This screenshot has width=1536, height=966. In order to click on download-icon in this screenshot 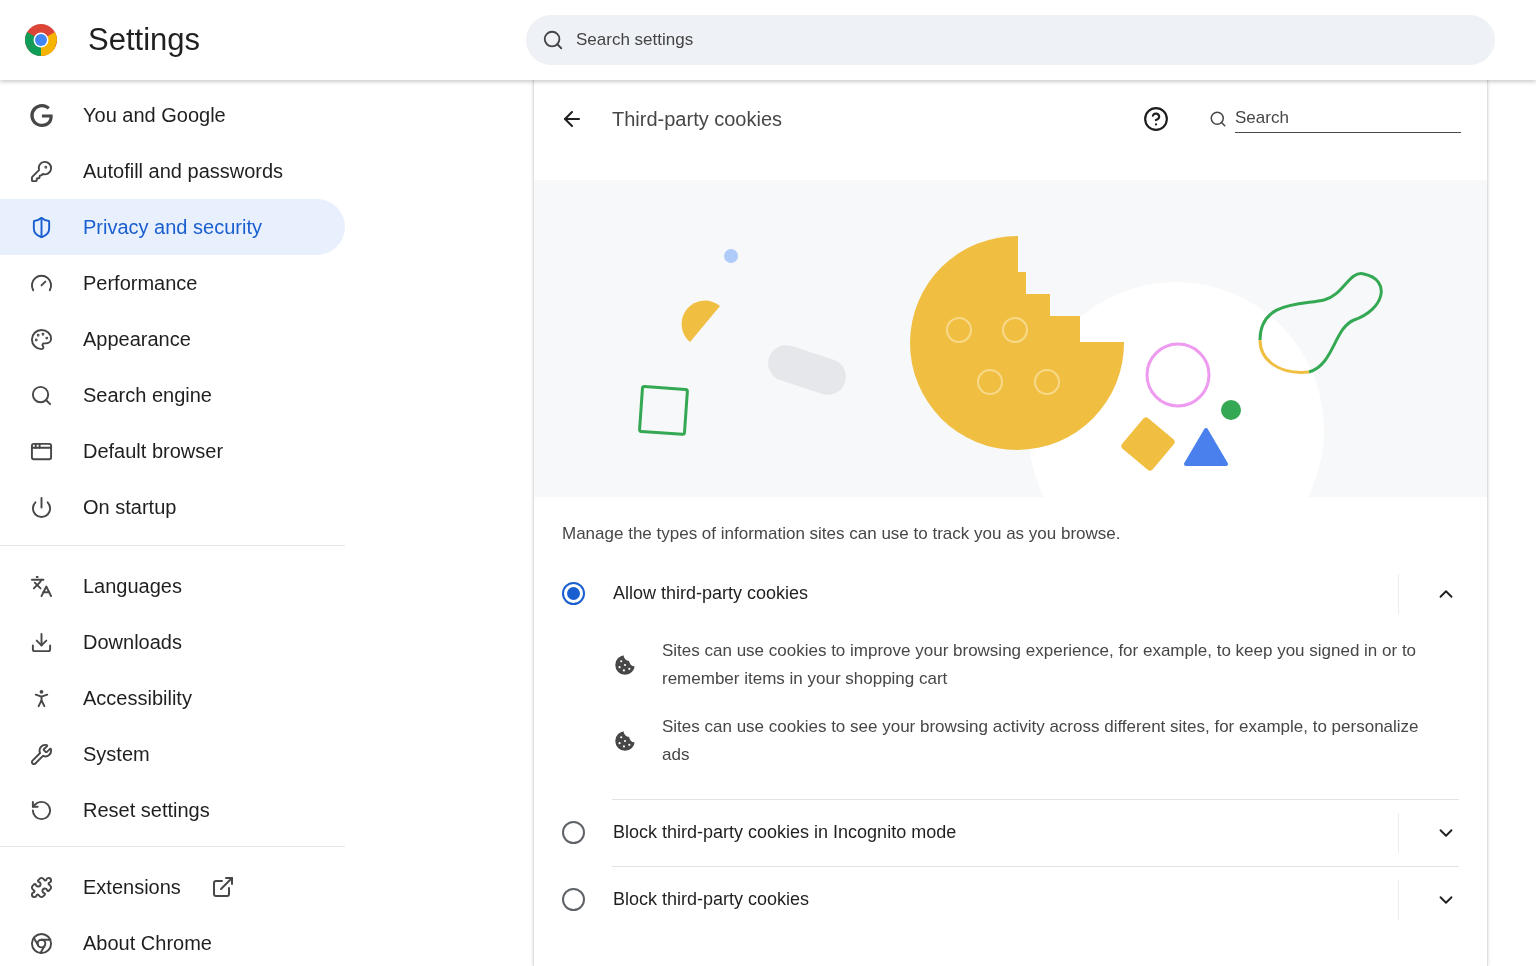, I will do `click(41, 642)`.